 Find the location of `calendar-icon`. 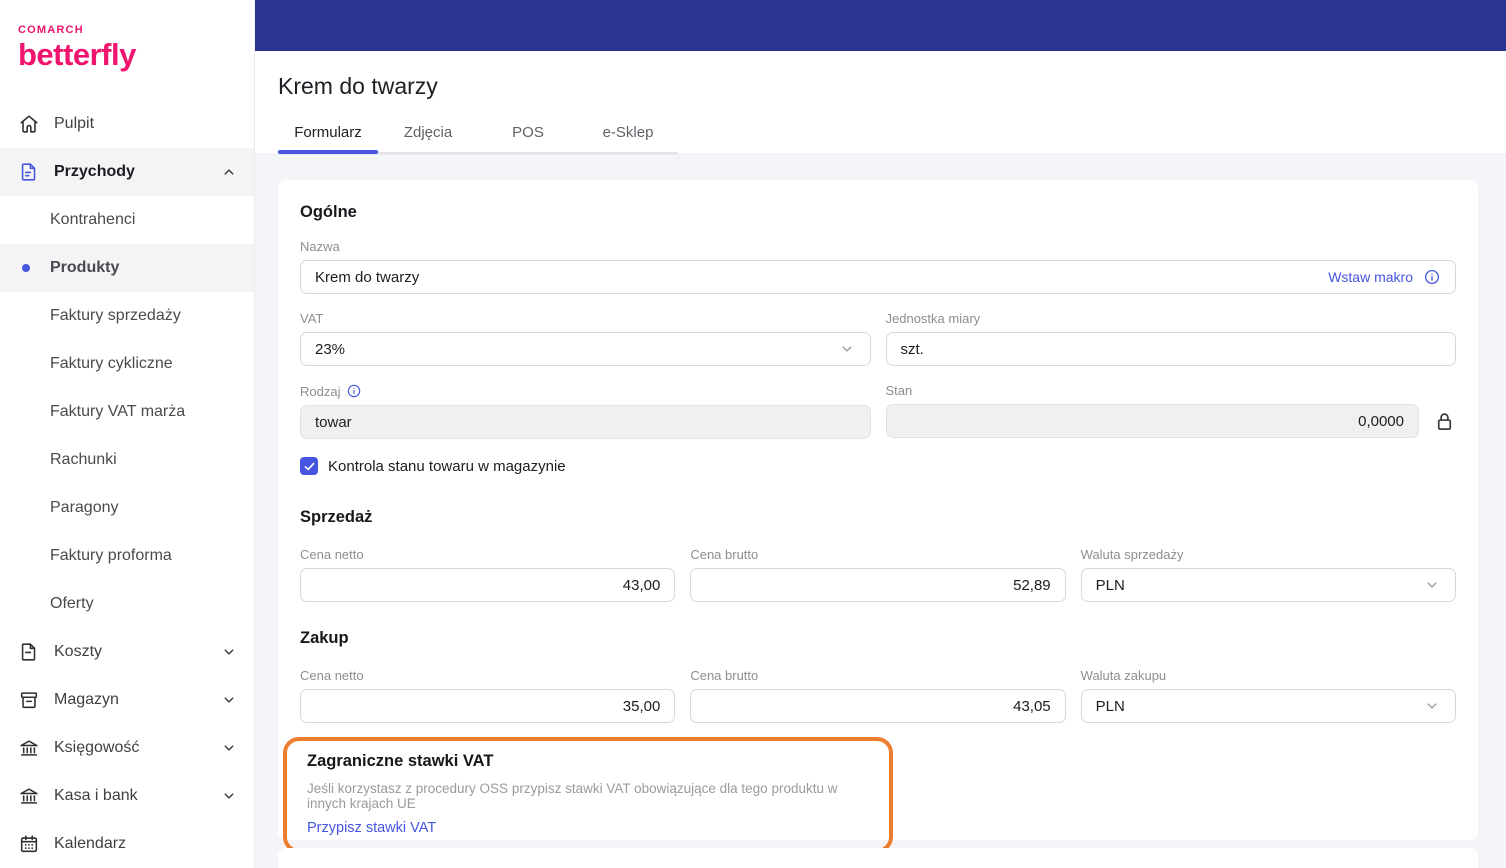

calendar-icon is located at coordinates (29, 844).